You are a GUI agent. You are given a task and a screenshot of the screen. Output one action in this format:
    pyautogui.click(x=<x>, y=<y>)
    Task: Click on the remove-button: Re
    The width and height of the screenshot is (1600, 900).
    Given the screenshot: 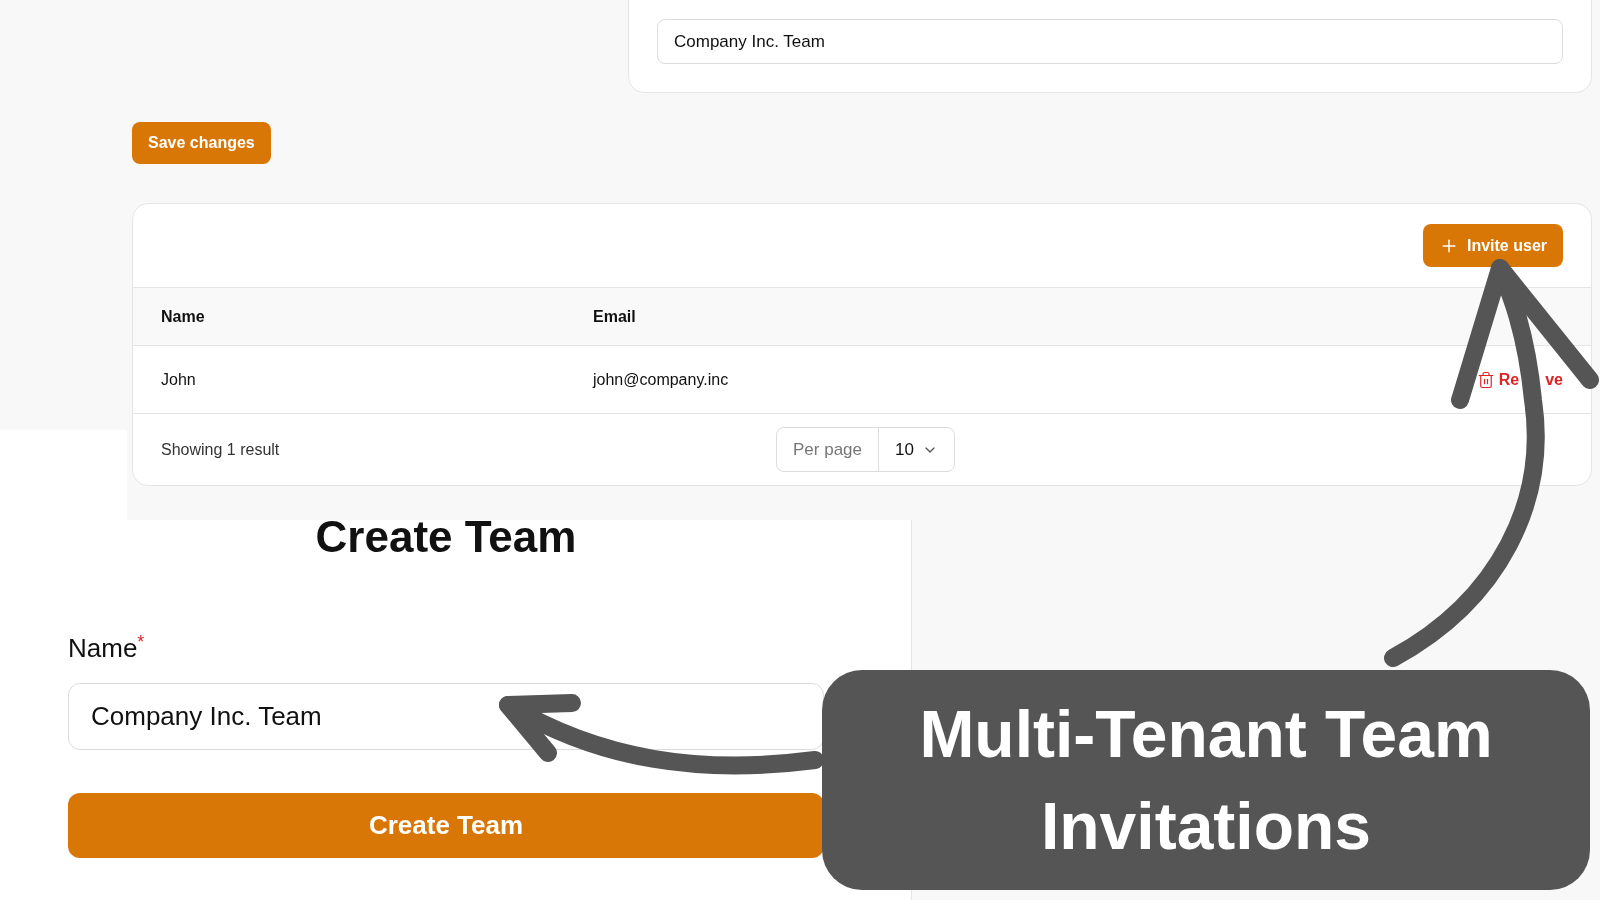 What is the action you would take?
    pyautogui.click(x=1498, y=379)
    